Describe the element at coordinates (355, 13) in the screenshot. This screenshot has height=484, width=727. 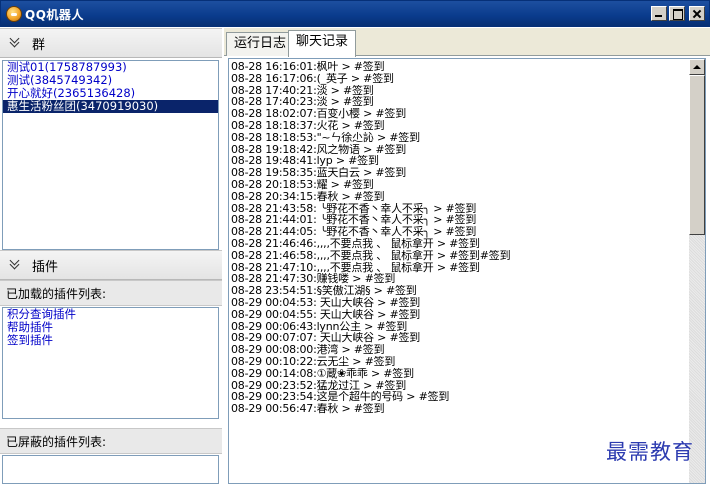
I see `title-bar: QQ机器人` at that location.